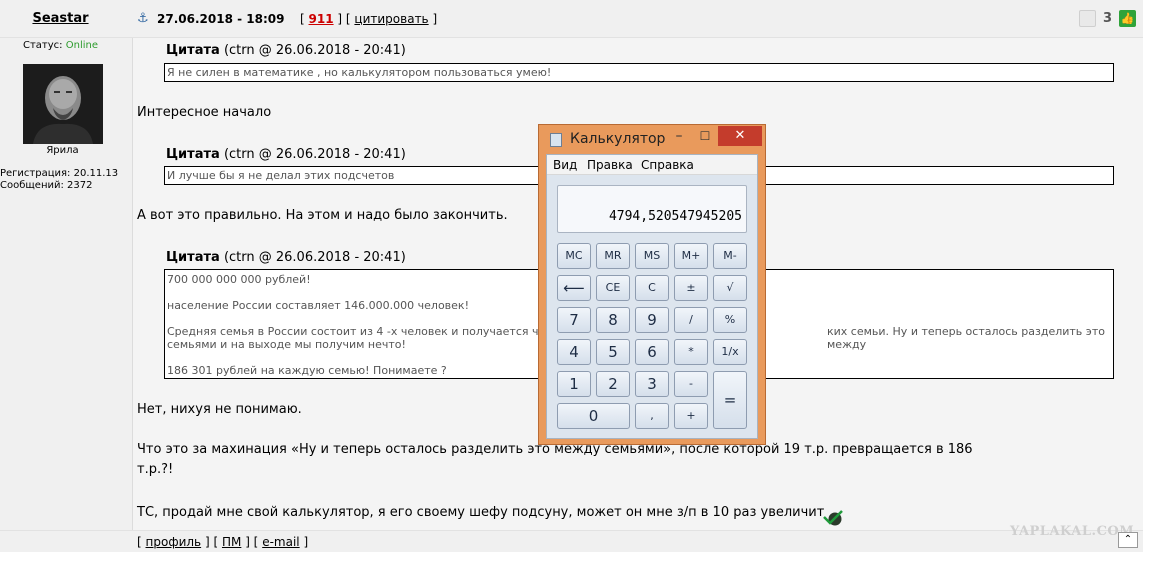  Describe the element at coordinates (691, 256) in the screenshot. I see `key-m-plus: M+` at that location.